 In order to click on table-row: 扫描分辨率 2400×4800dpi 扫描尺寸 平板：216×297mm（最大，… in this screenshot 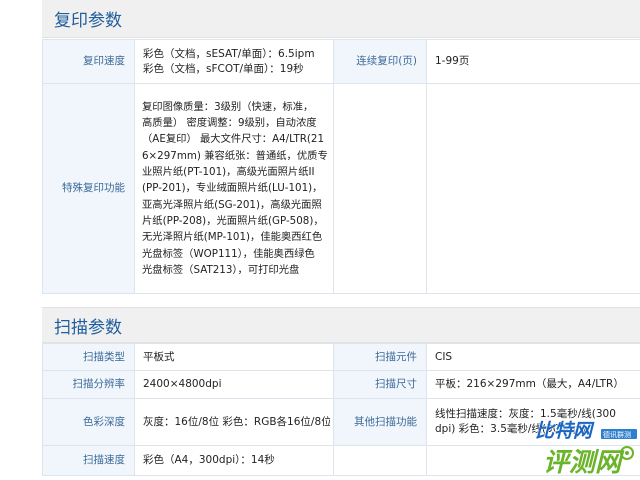, I will do `click(341, 384)`.